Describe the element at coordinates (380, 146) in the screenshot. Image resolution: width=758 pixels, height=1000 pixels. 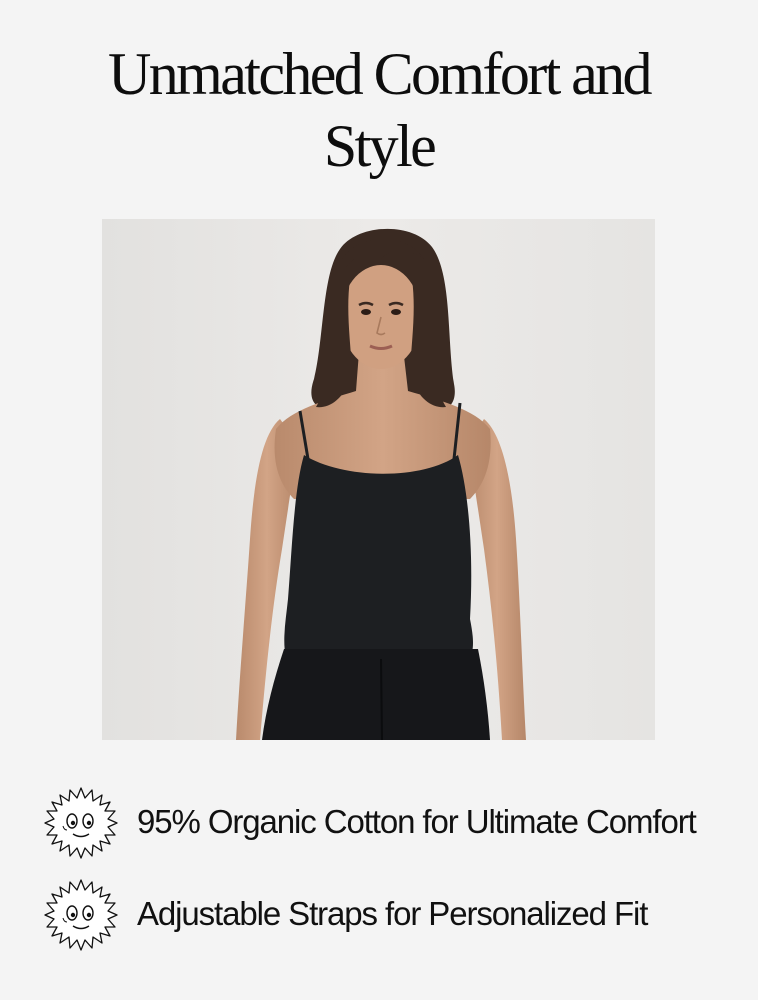
I see `headline-line-2: Style` at that location.